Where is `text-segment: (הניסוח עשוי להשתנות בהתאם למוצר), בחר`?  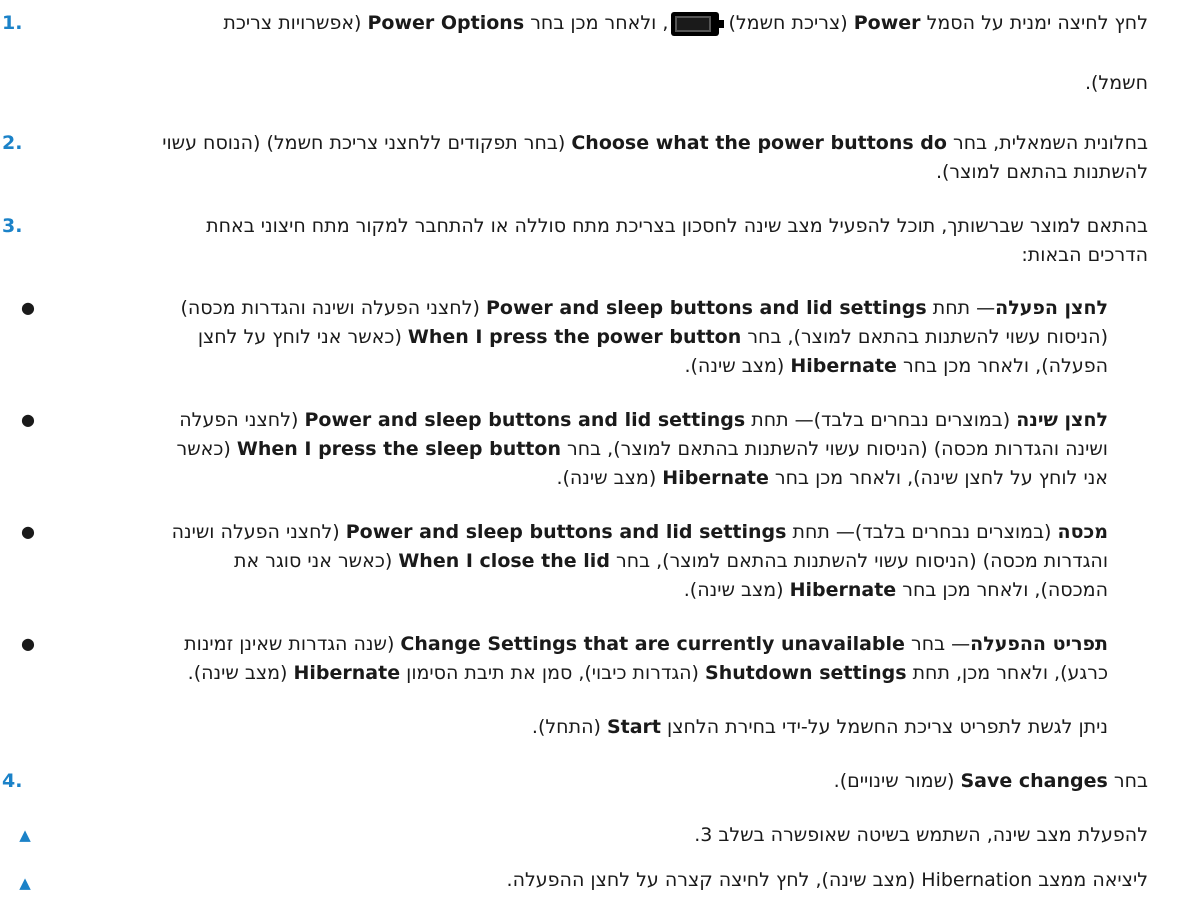
text-segment: (הניסוח עשוי להשתנות בהתאם למוצר), בחר is located at coordinates (927, 337).